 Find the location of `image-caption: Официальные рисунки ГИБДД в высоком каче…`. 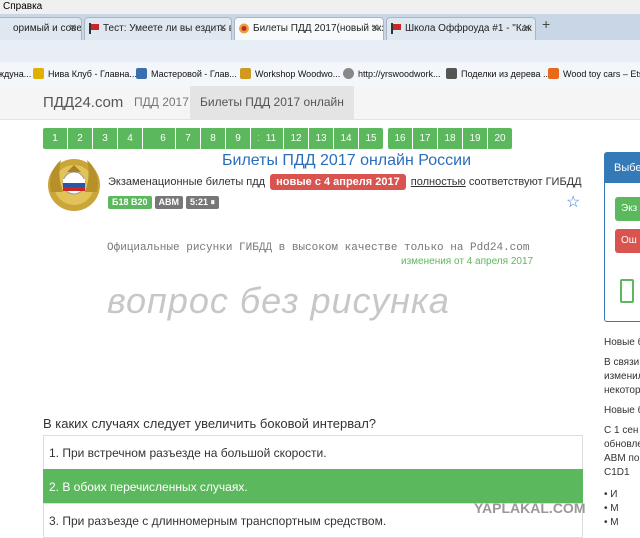

image-caption: Официальные рисунки ГИБДД в высоком каче… is located at coordinates (318, 248).